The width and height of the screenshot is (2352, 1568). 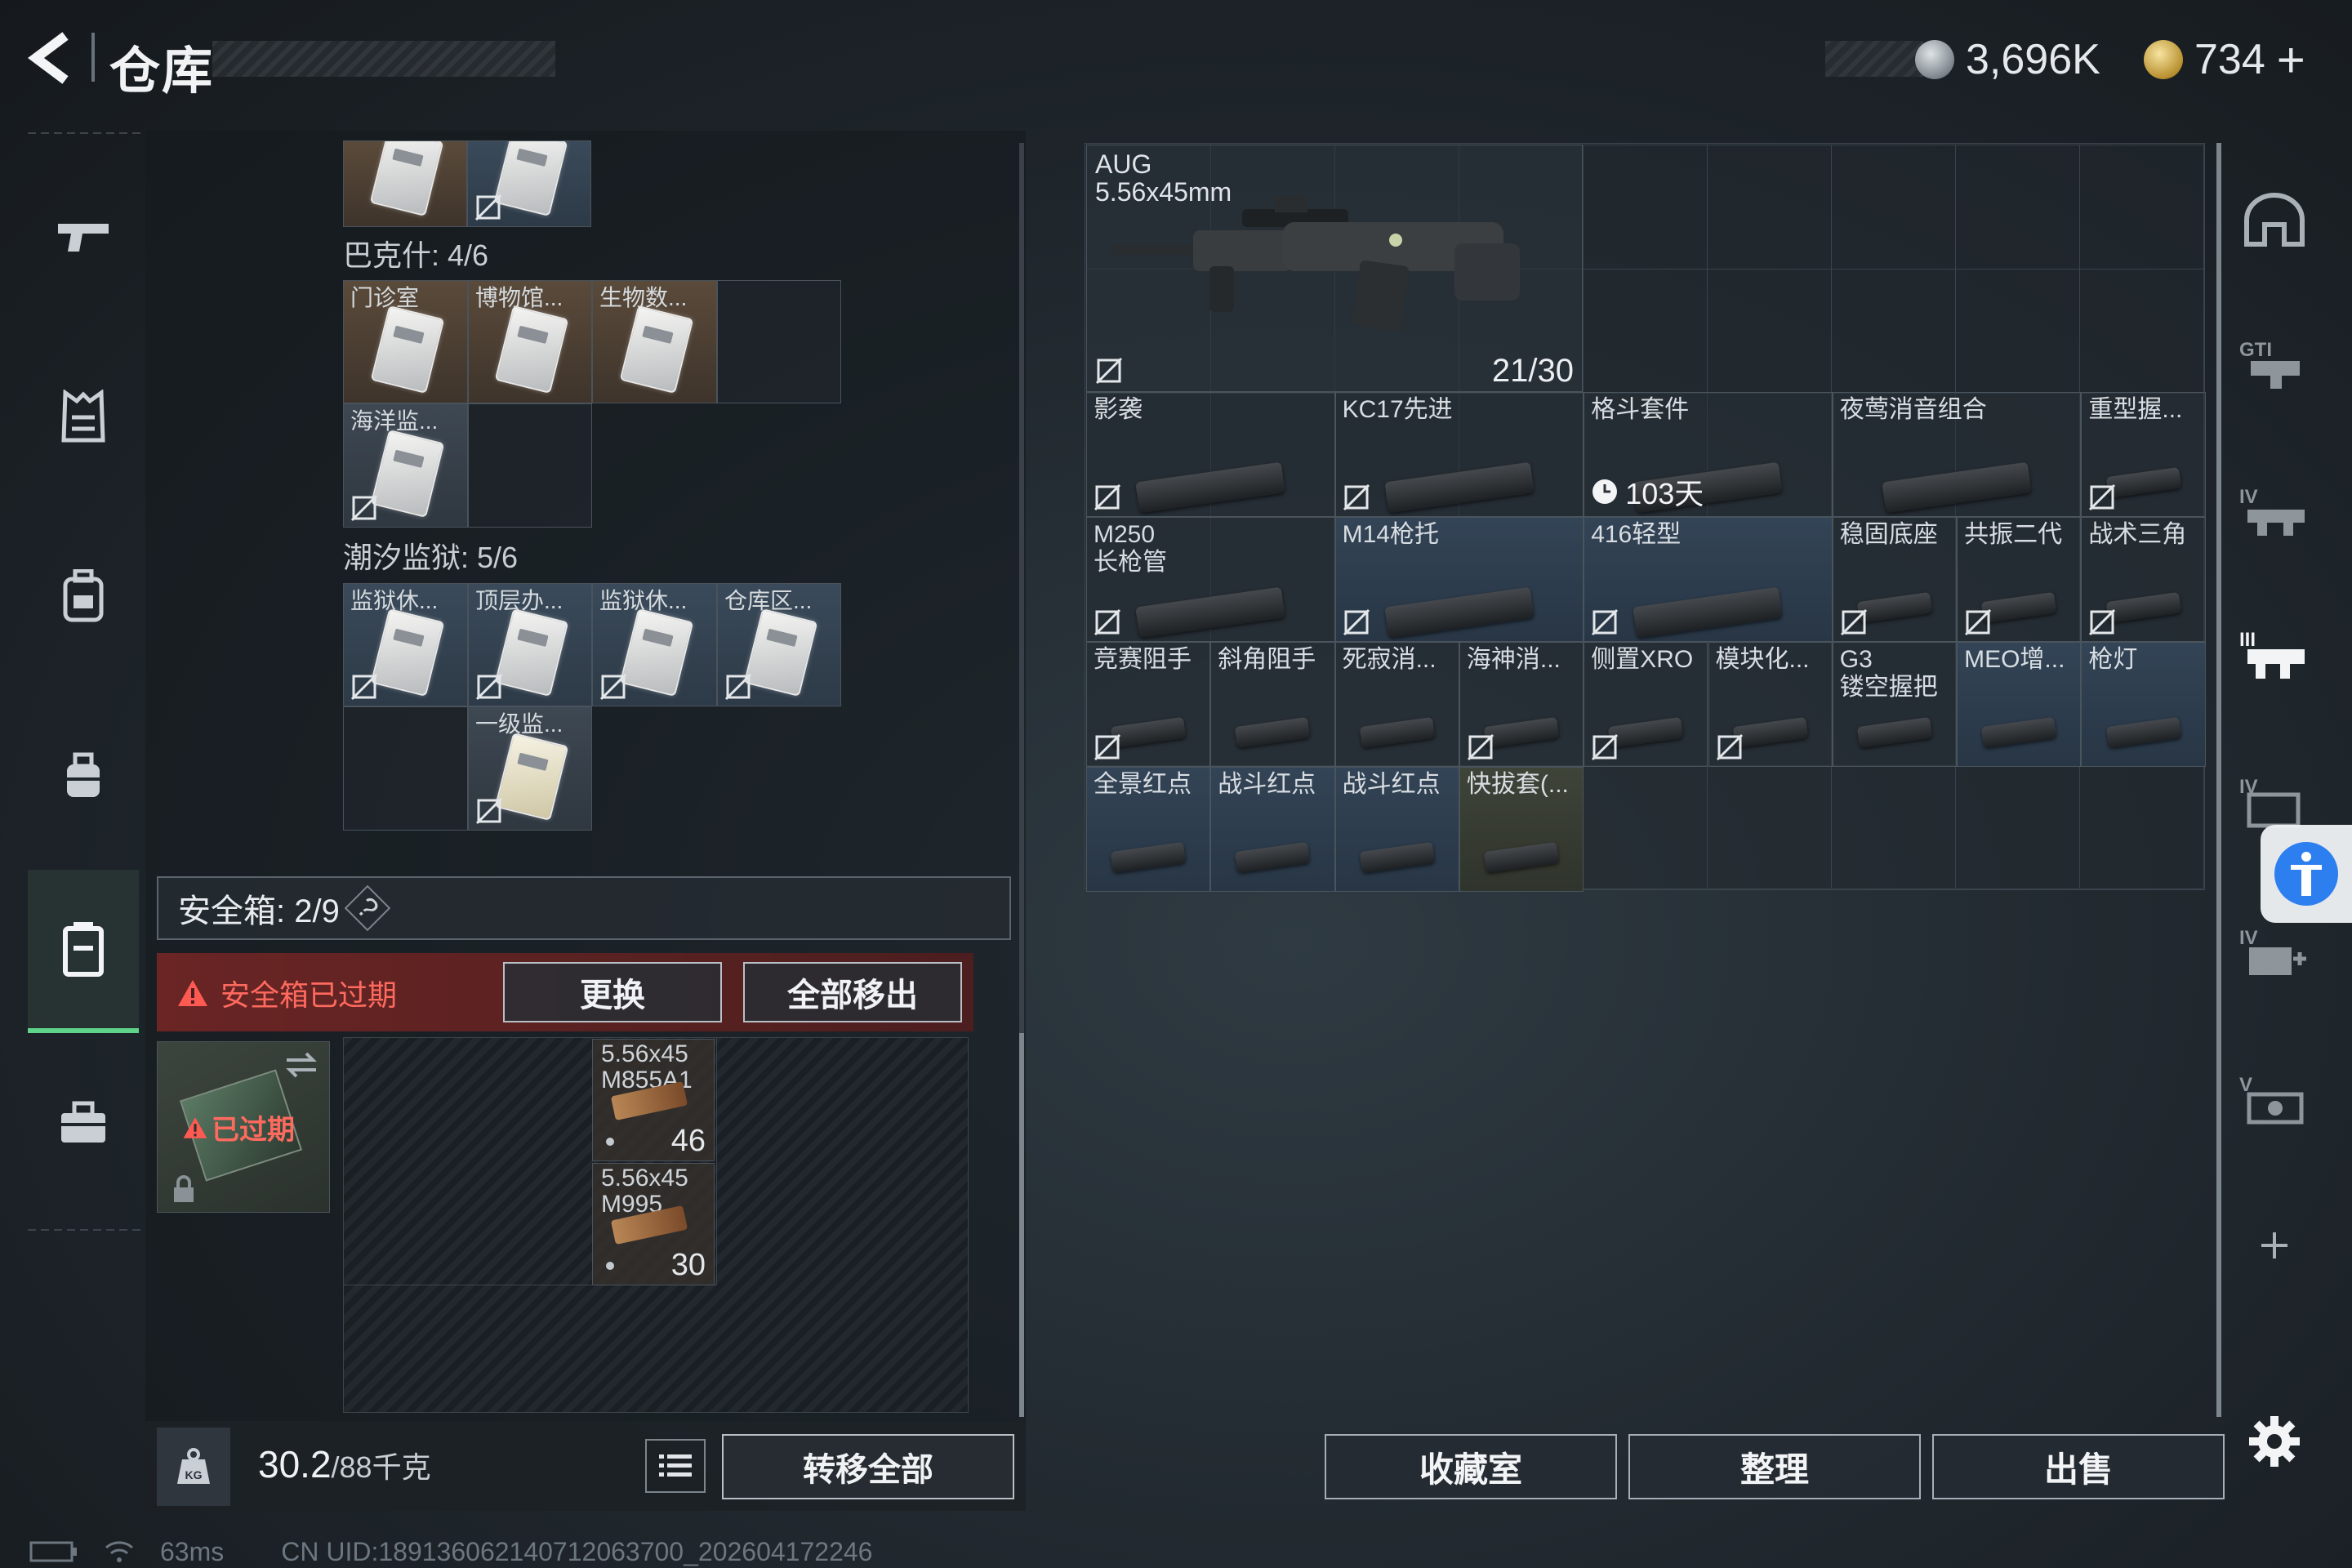 I want to click on rail-iv-attachment: IV, so click(x=2274, y=510).